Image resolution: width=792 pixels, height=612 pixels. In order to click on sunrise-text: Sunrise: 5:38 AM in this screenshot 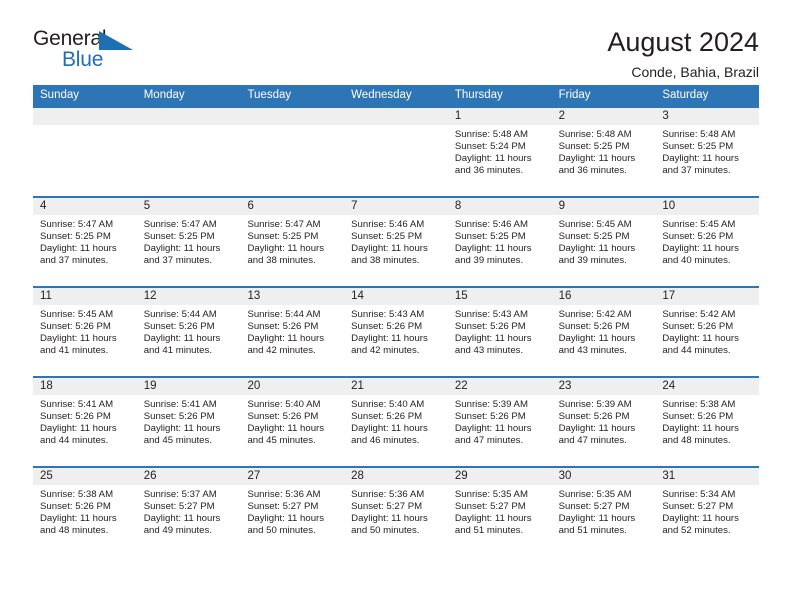, I will do `click(699, 404)`.